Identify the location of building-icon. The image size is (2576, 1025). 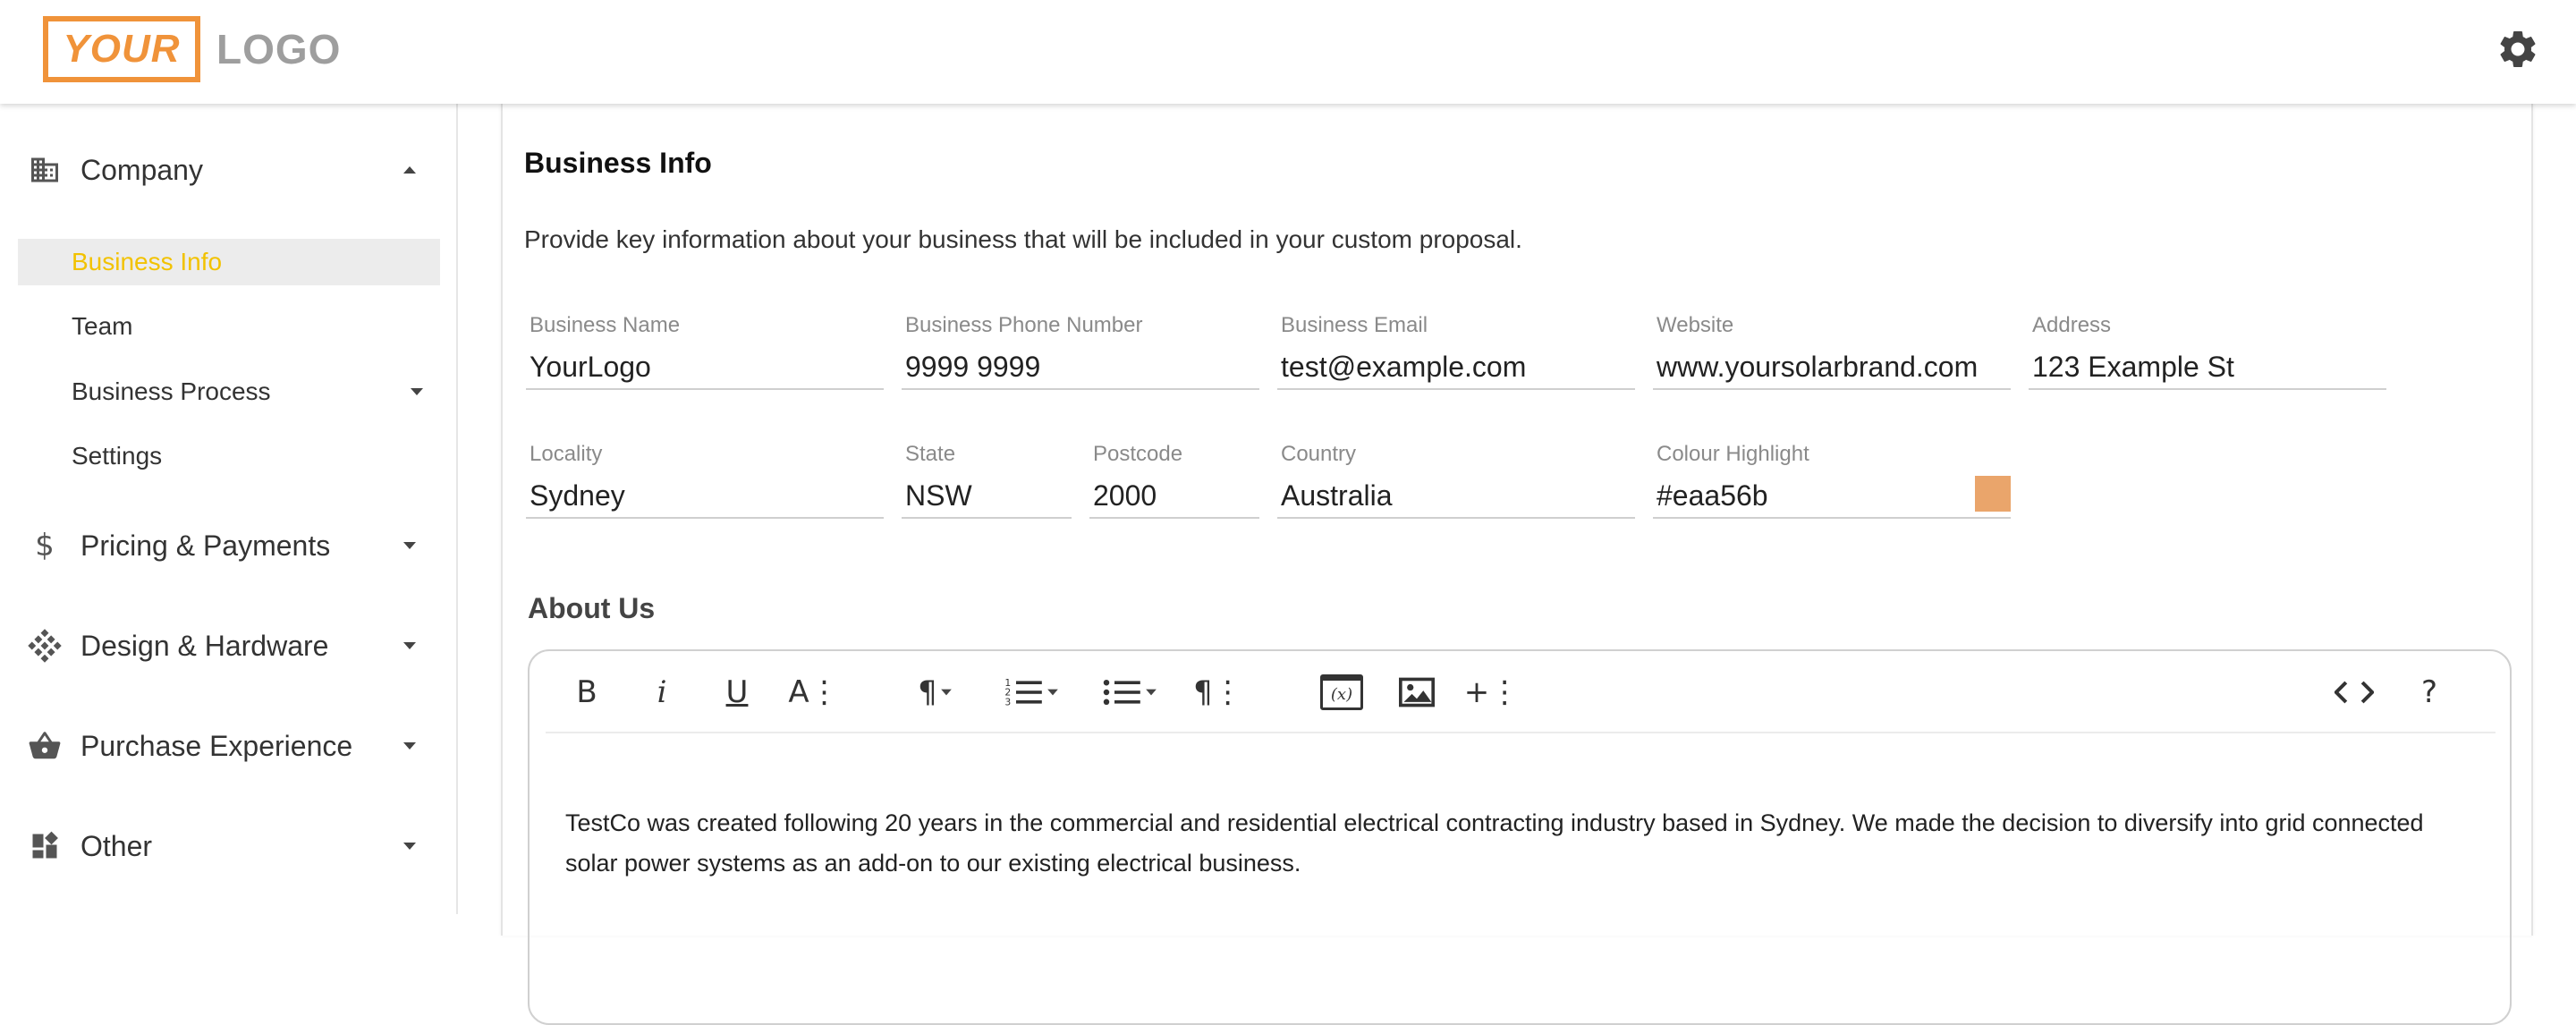
(45, 170).